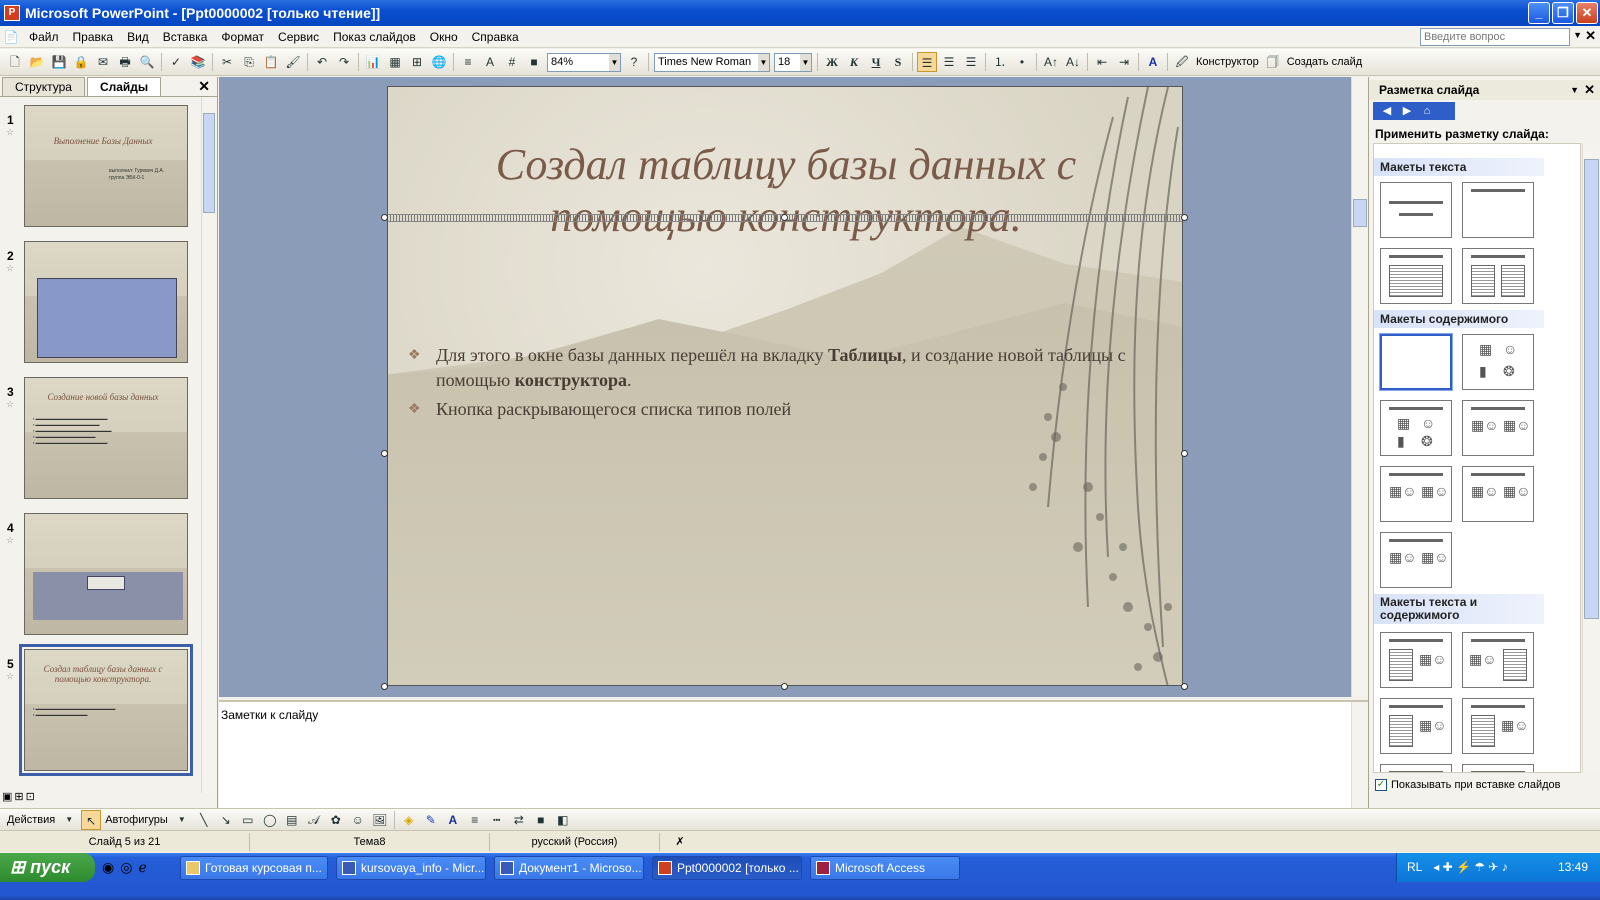  I want to click on expand-all-icon: ≡, so click(468, 62).